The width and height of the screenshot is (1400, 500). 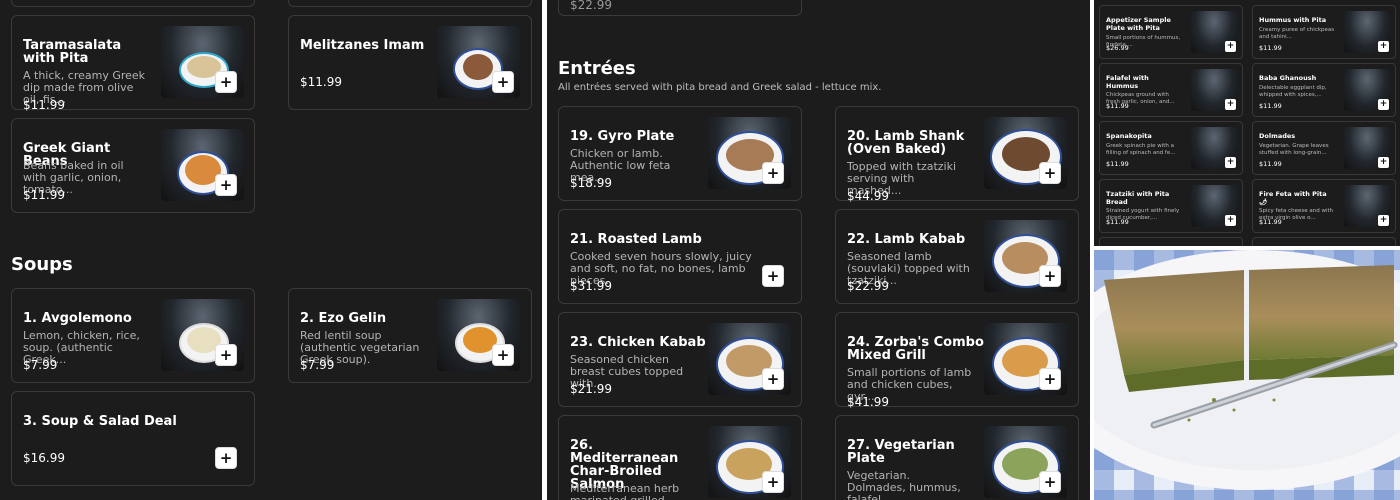 What do you see at coordinates (44, 458) in the screenshot?
I see `item-price: $16.99` at bounding box center [44, 458].